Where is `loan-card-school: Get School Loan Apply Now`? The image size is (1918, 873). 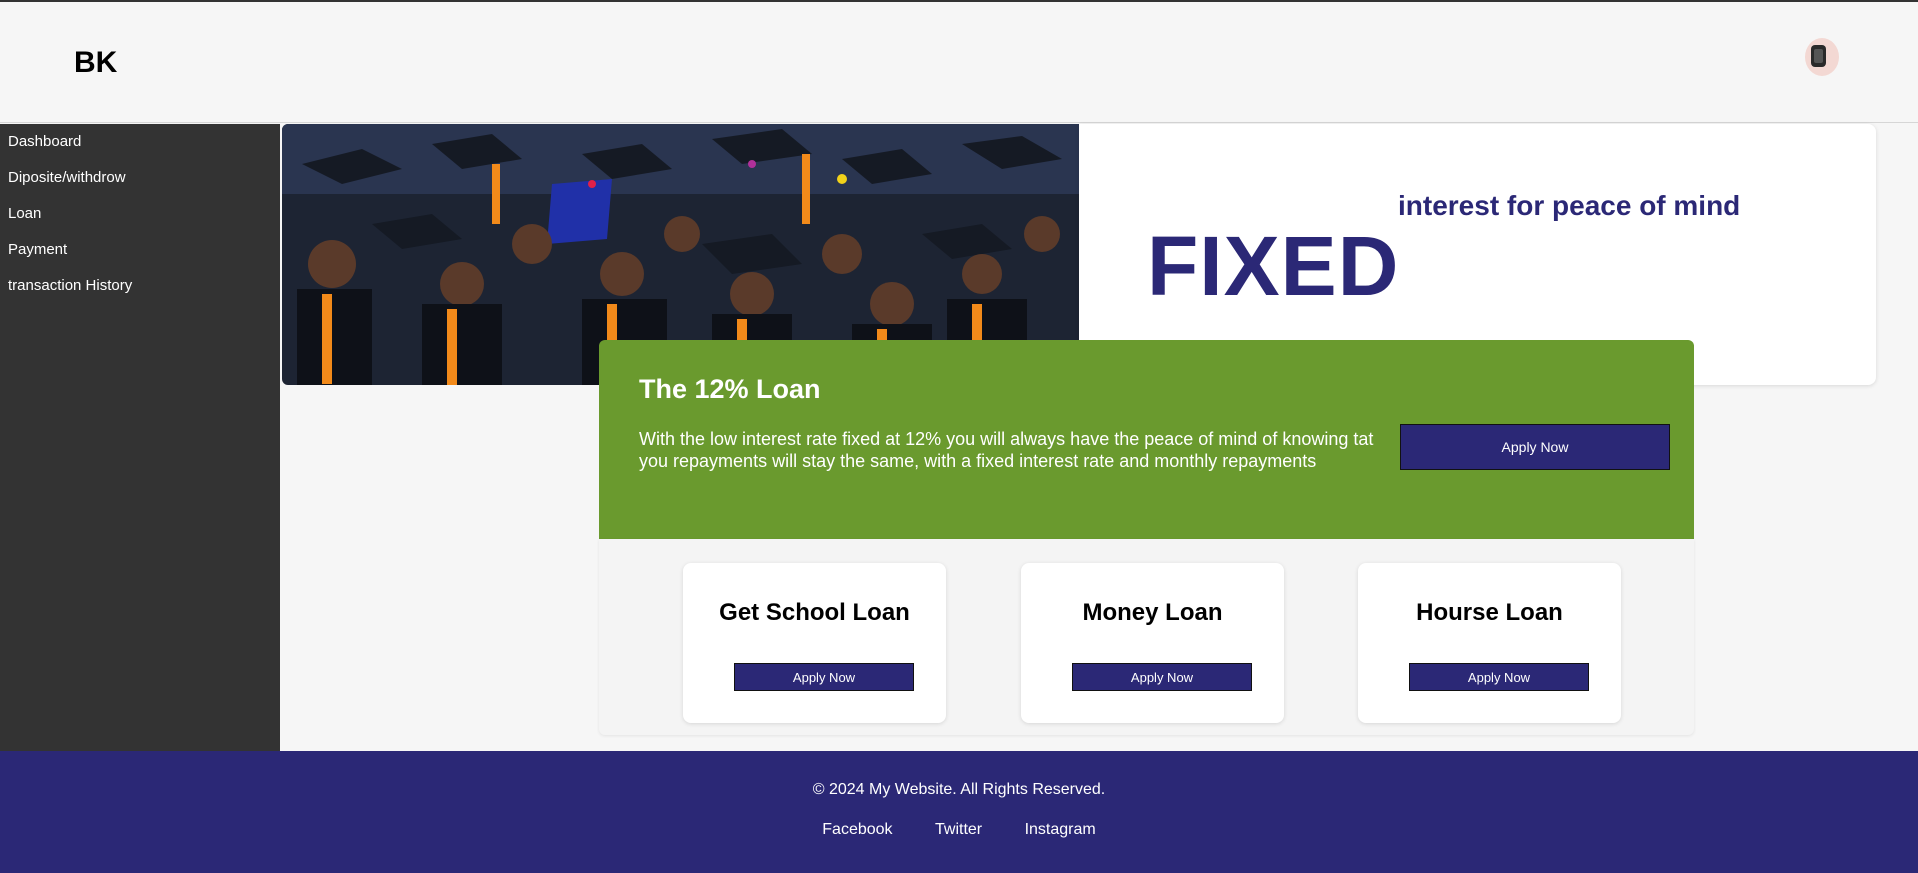 loan-card-school: Get School Loan Apply Now is located at coordinates (814, 643).